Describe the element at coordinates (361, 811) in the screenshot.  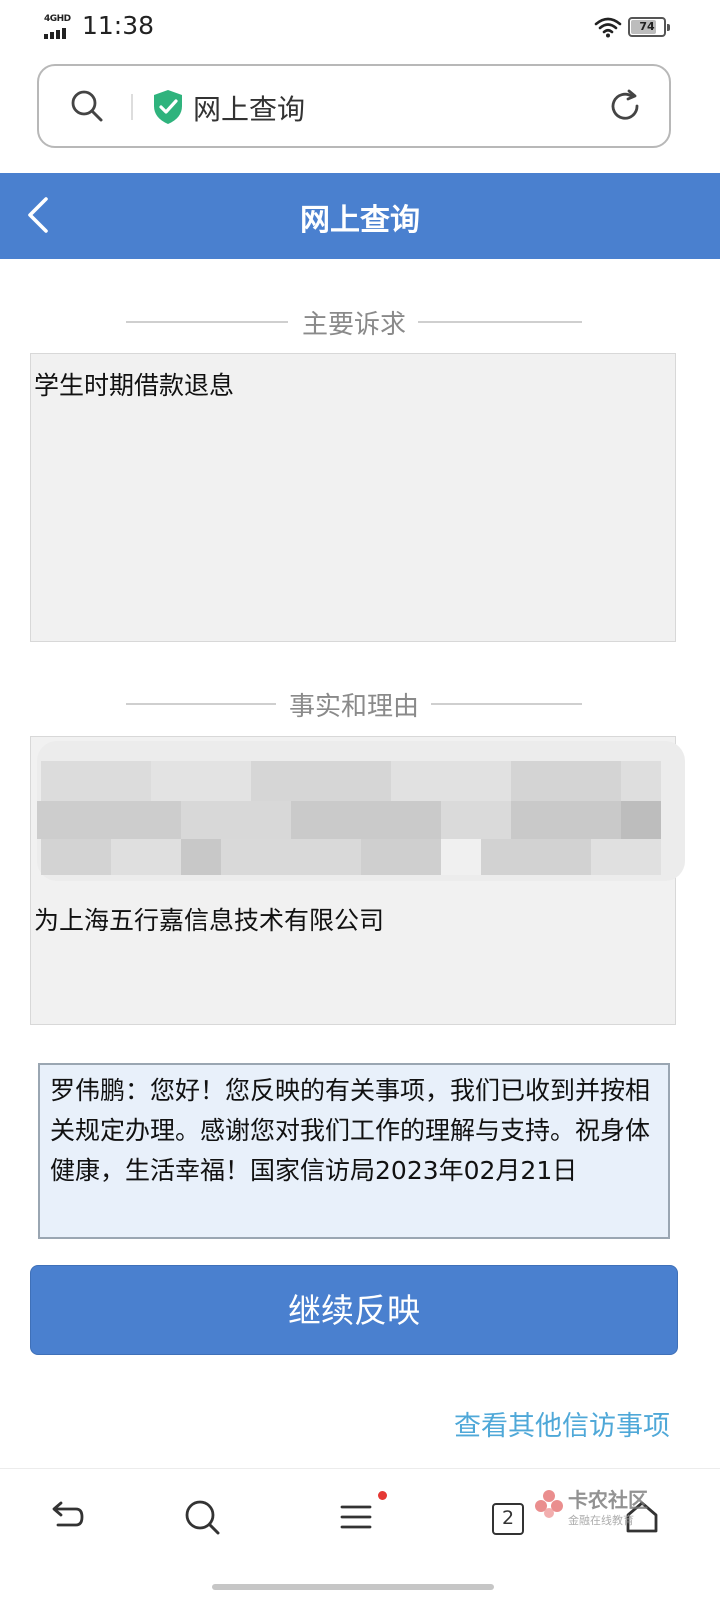
I see `pixelated-redaction` at that location.